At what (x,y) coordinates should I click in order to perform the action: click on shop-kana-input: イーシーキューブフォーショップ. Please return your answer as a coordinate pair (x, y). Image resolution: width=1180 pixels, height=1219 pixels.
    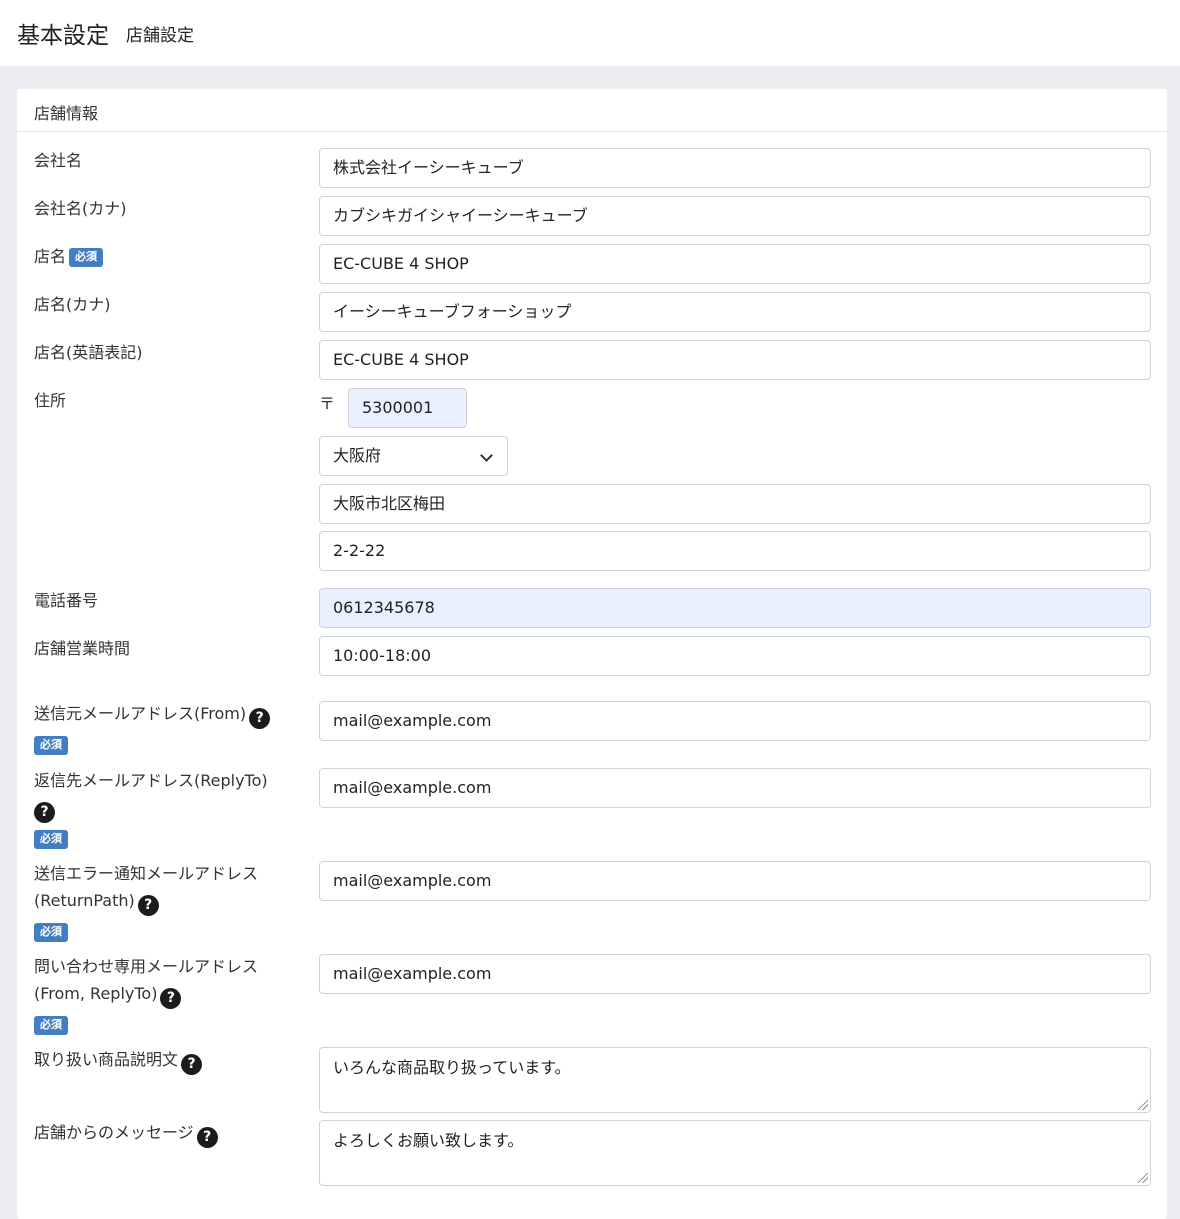
    Looking at the image, I should click on (735, 312).